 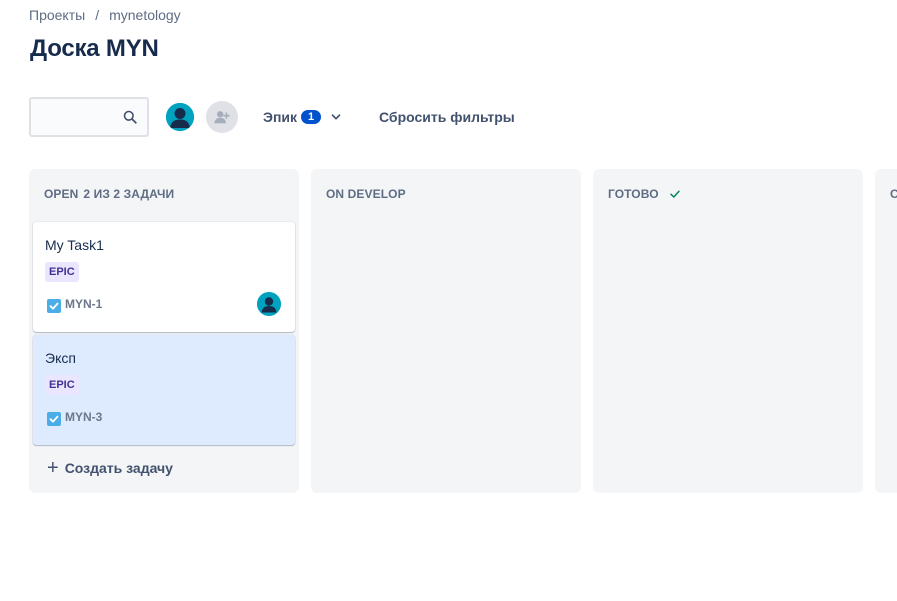 I want to click on assignee-avatar, so click(x=269, y=304).